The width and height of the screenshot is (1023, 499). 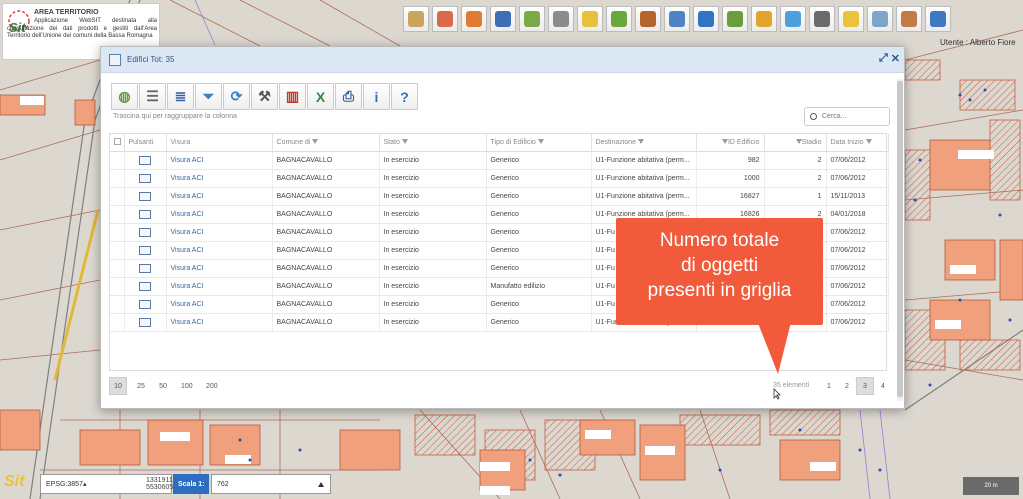 I want to click on scrollbar-thumb, so click(x=900, y=239).